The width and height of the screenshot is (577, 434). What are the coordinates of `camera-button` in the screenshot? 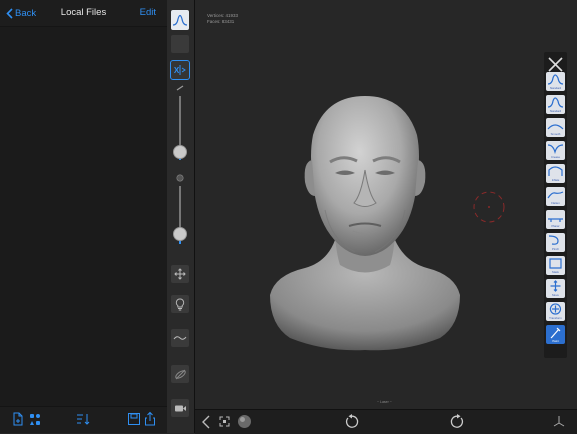 It's located at (180, 408).